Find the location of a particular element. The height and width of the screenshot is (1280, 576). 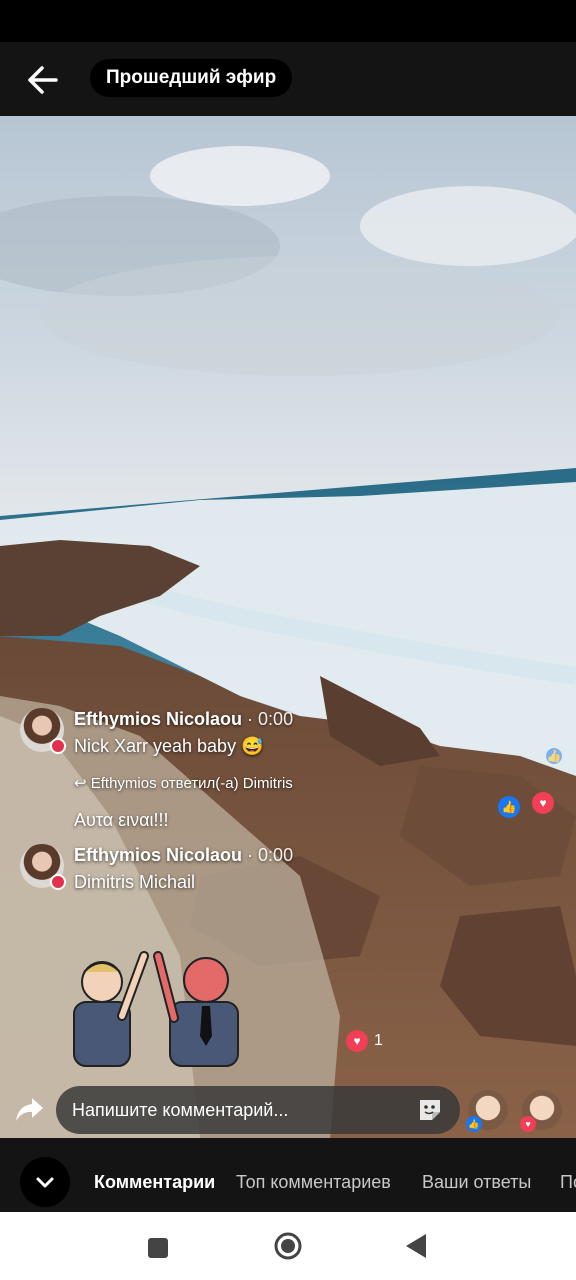

square-icon is located at coordinates (158, 1248).